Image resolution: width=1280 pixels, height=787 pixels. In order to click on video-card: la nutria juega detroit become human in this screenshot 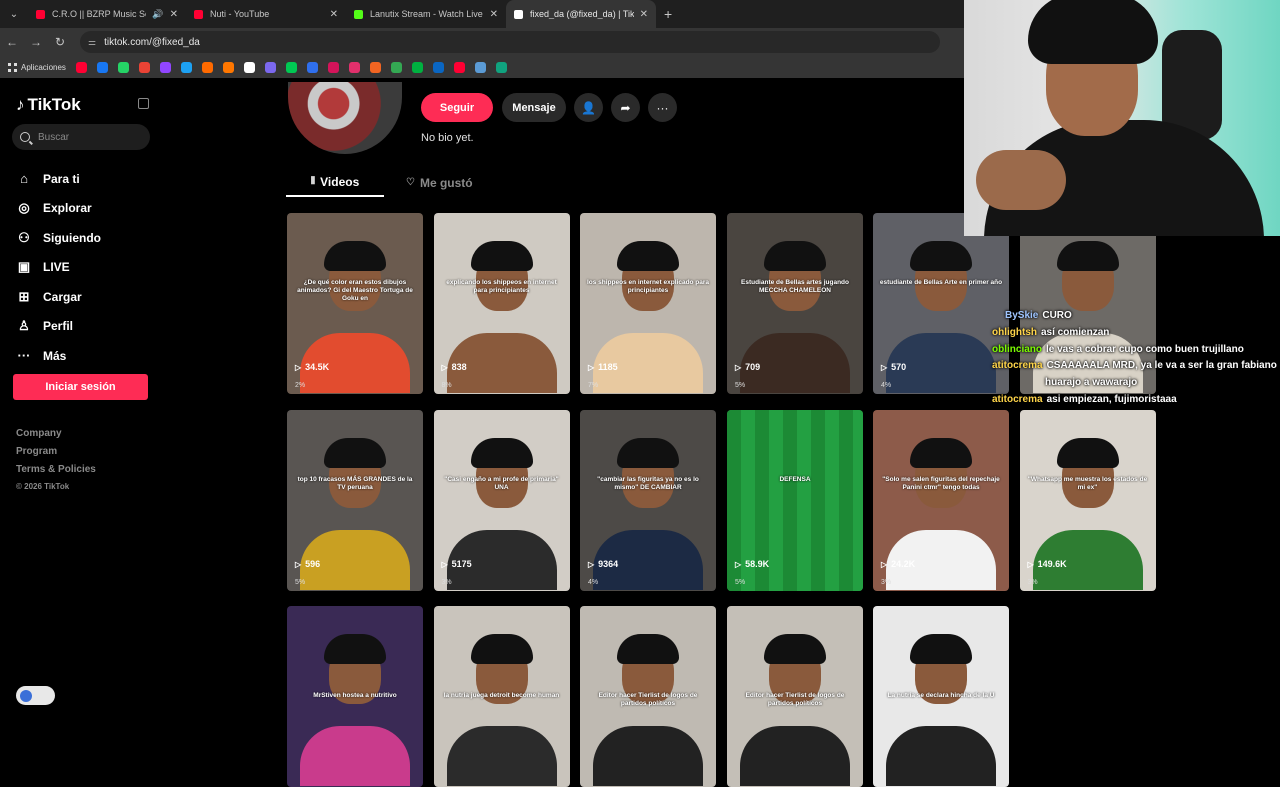, I will do `click(501, 696)`.